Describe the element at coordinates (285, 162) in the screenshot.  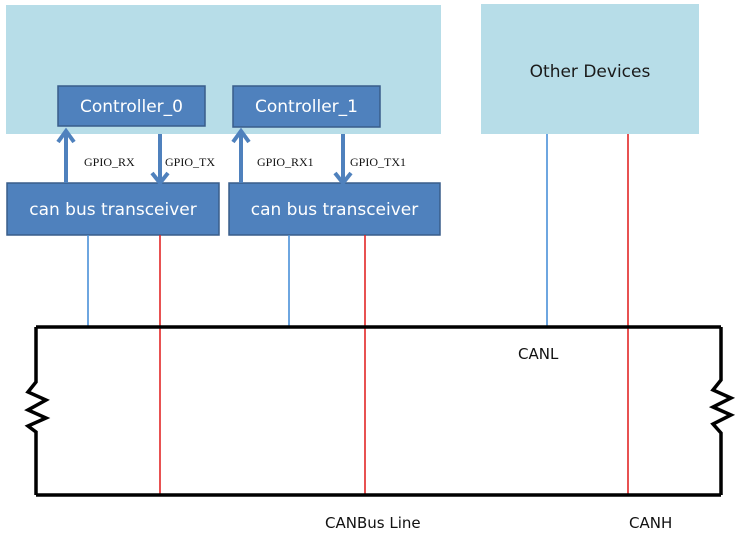
I see `signal-gpio-rx1: GPIO_RX1` at that location.